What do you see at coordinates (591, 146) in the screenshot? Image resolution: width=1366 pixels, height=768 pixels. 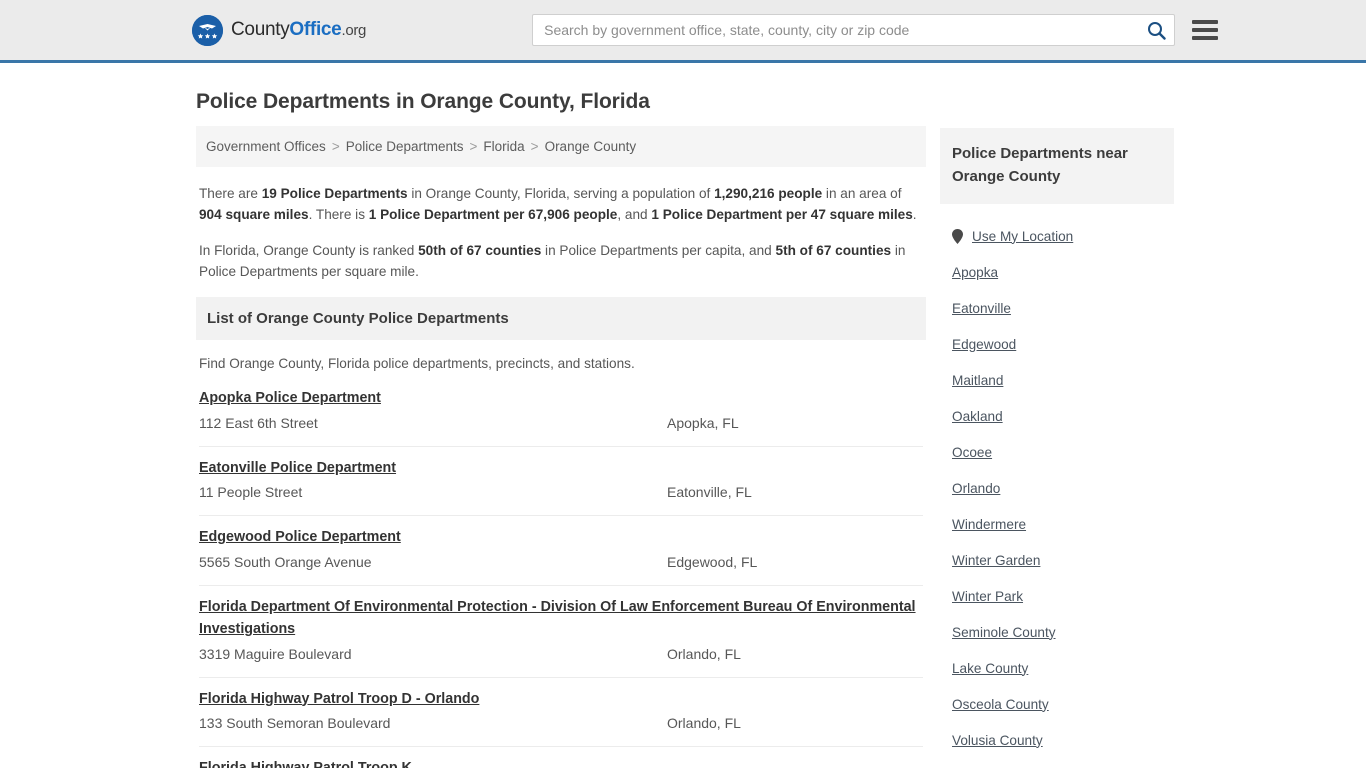 I see `breadcrumb-item-4: Orange County` at bounding box center [591, 146].